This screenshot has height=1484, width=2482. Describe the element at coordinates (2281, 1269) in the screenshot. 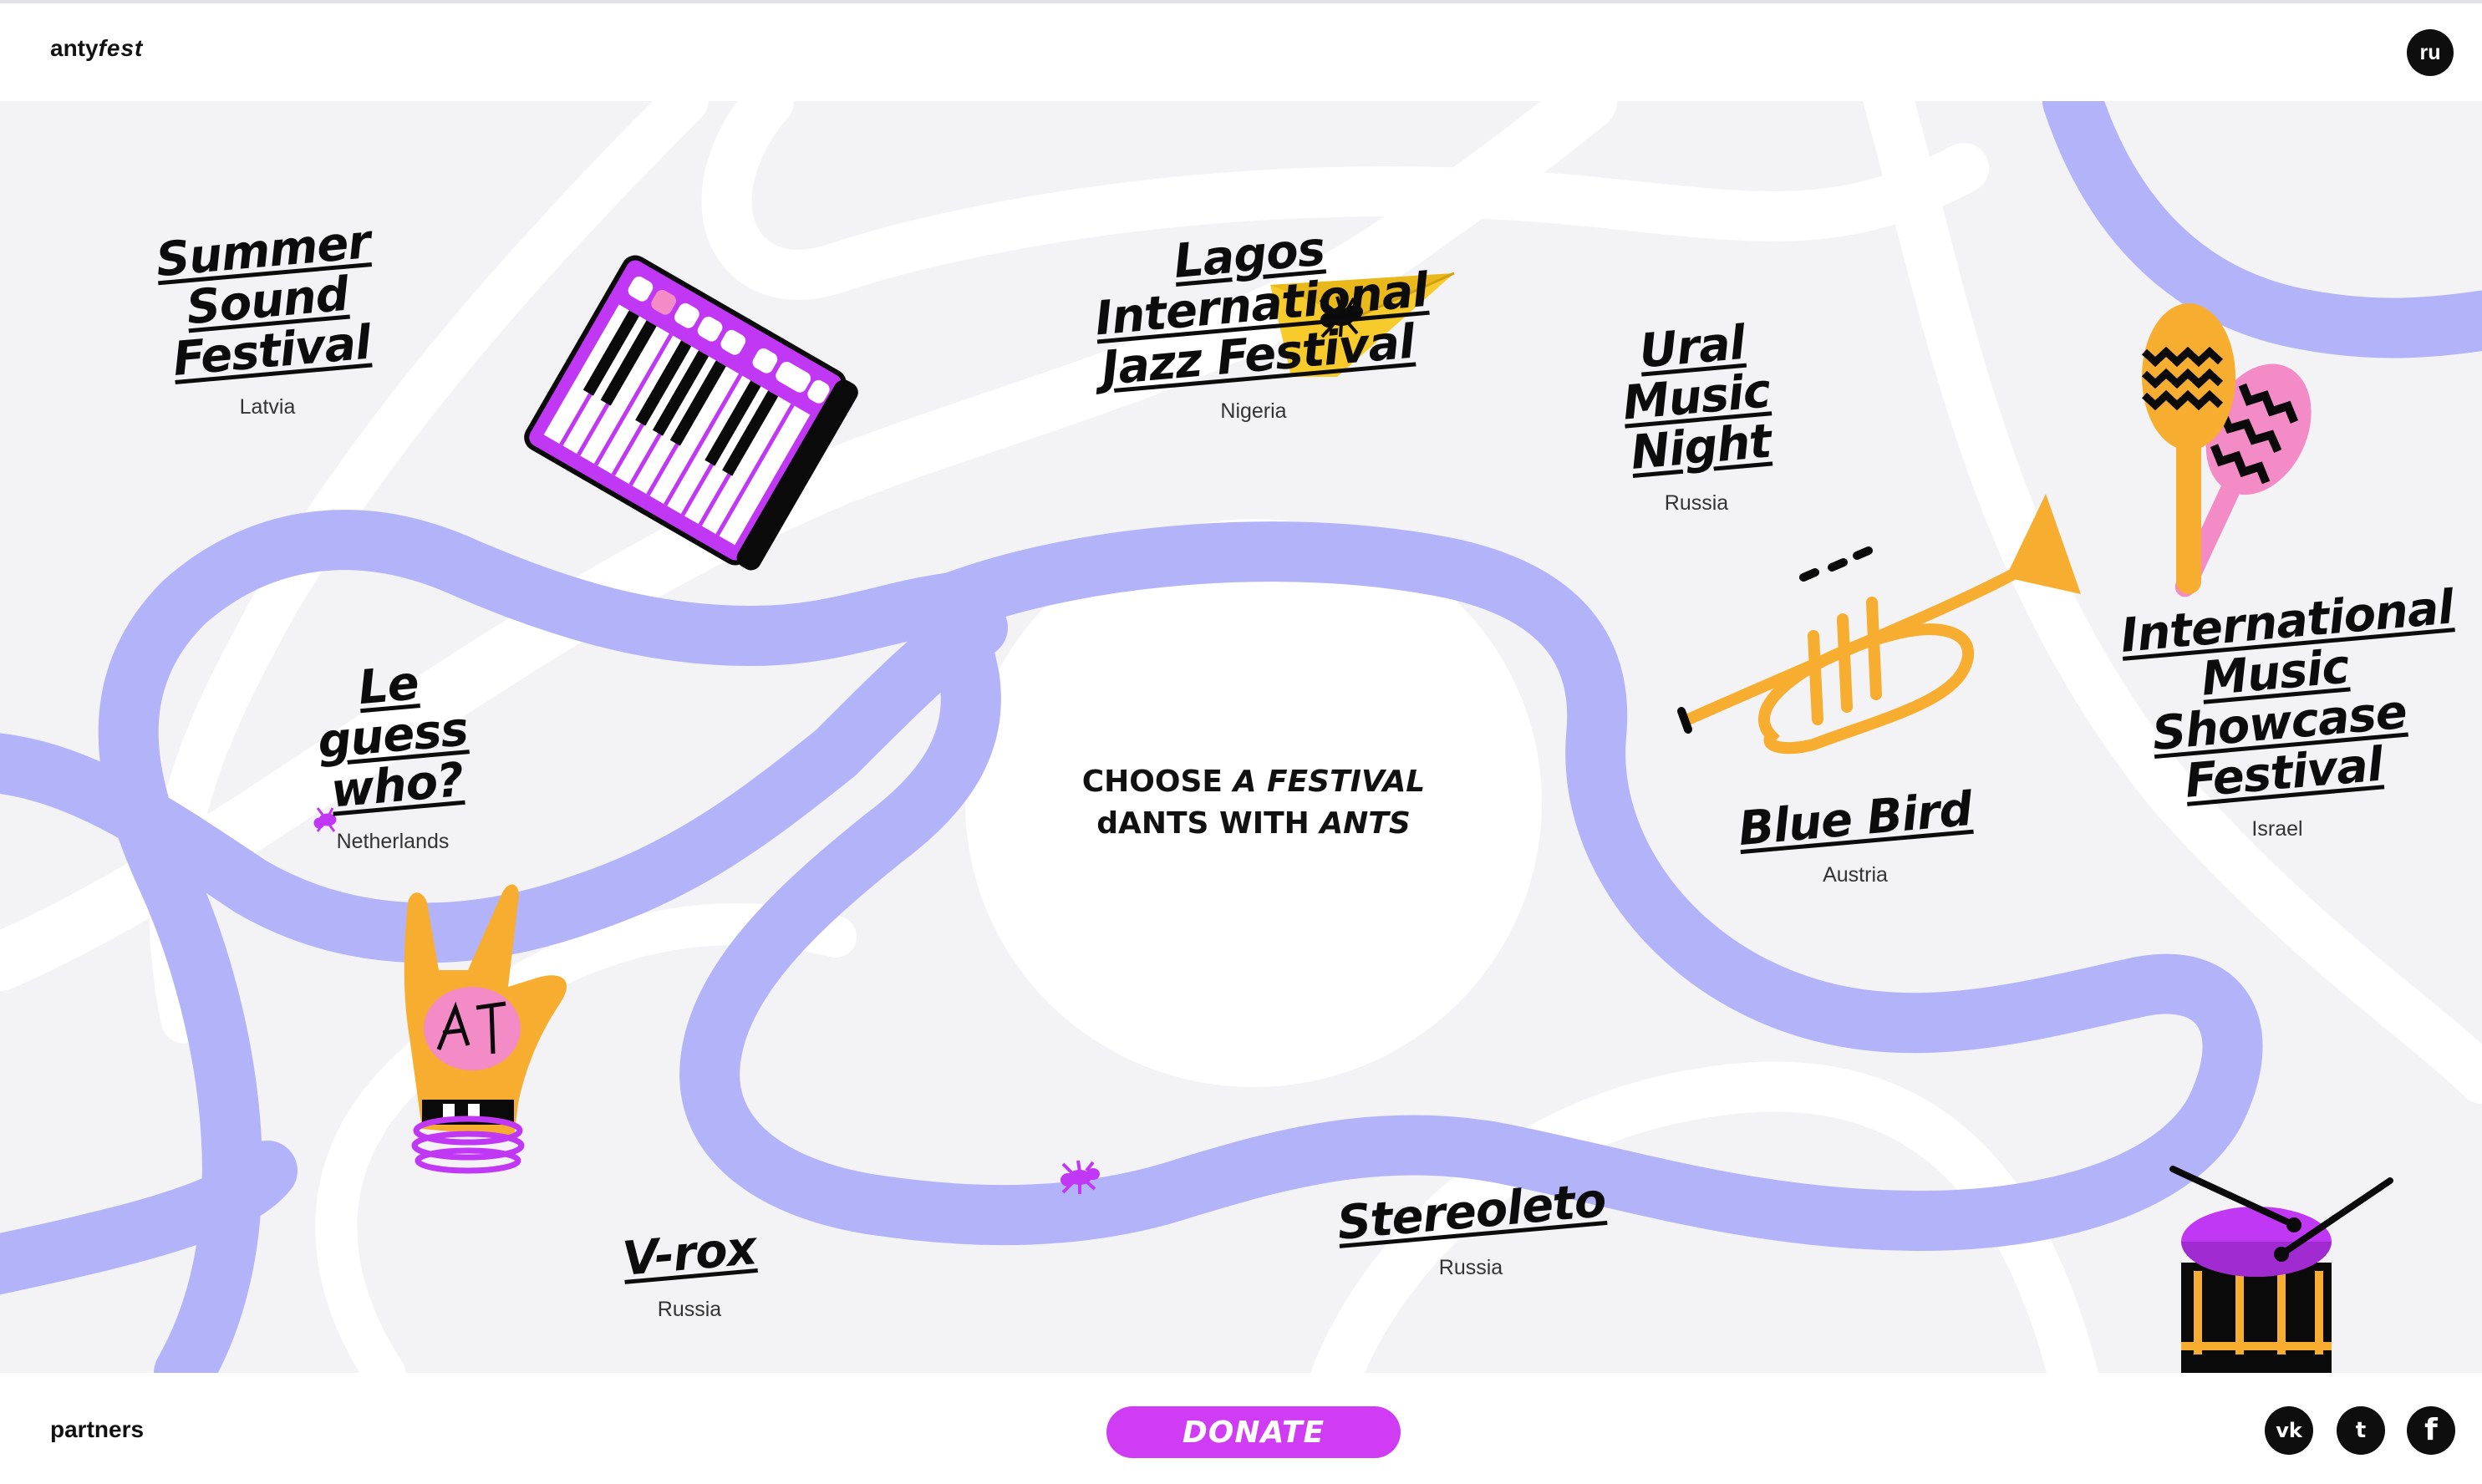

I see `drum-icon` at that location.